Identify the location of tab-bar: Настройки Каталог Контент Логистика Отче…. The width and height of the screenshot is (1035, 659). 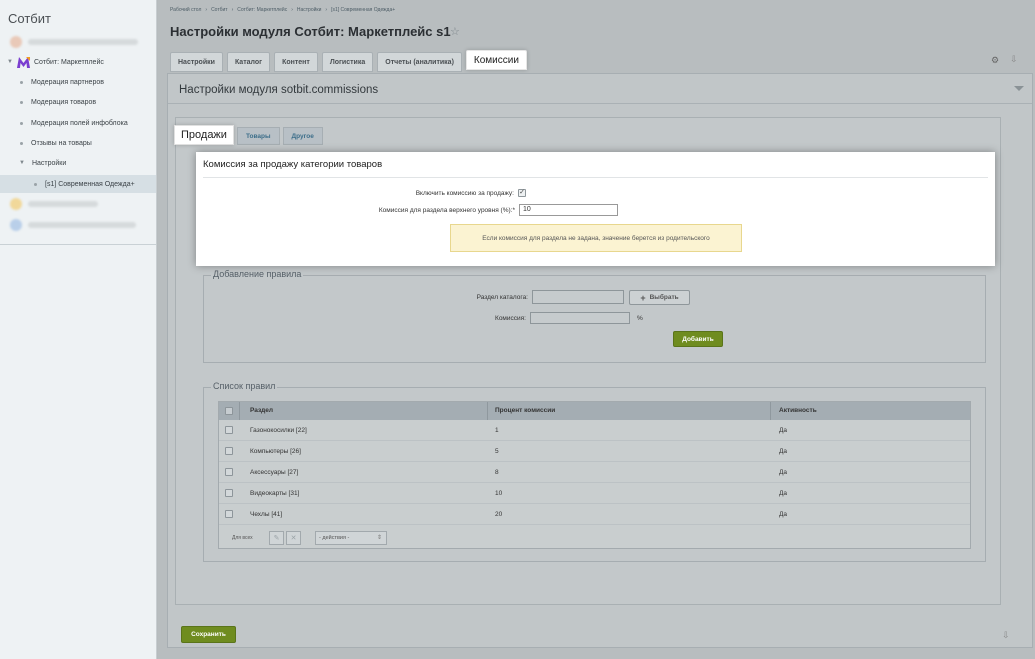
(348, 61).